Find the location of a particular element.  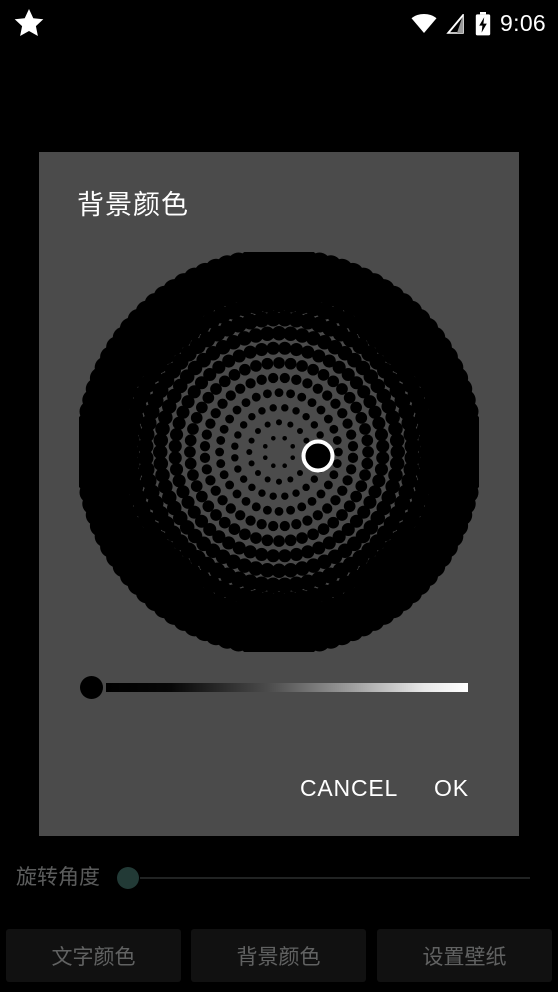

brightness-slider is located at coordinates (279, 682).